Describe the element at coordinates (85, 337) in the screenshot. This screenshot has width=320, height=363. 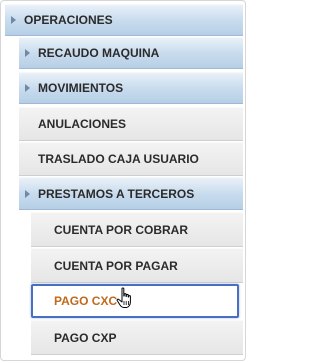
I see `menu-item-label: PAGO CXP` at that location.